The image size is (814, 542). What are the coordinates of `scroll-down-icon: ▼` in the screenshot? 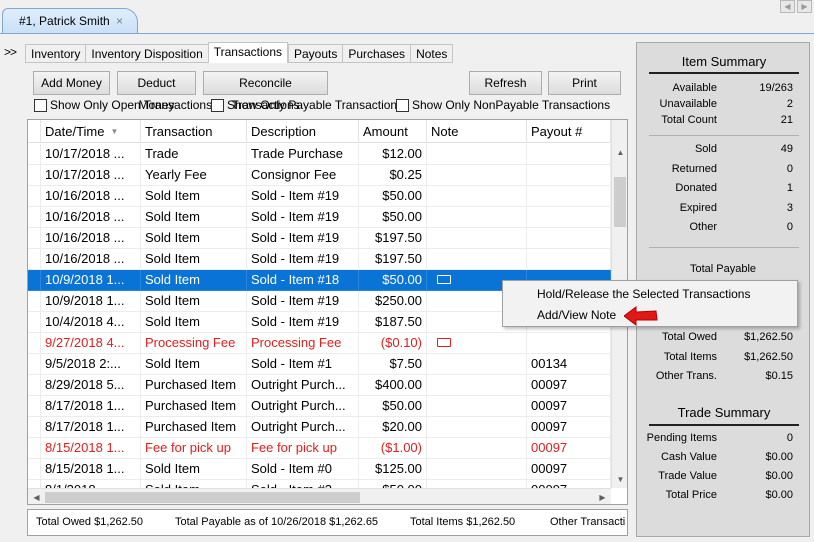 It's located at (619, 479).